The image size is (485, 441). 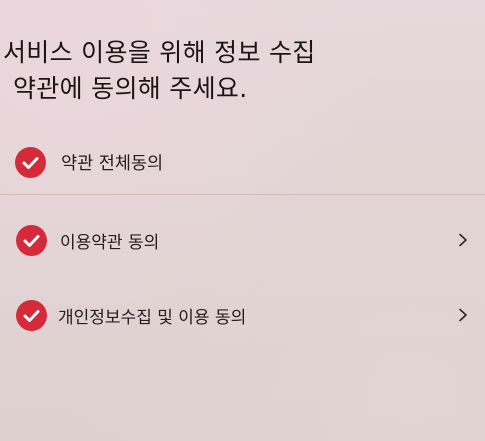 What do you see at coordinates (152, 317) in the screenshot?
I see `privacy-collection-label: 개인정보수집 및 이용 동의` at bounding box center [152, 317].